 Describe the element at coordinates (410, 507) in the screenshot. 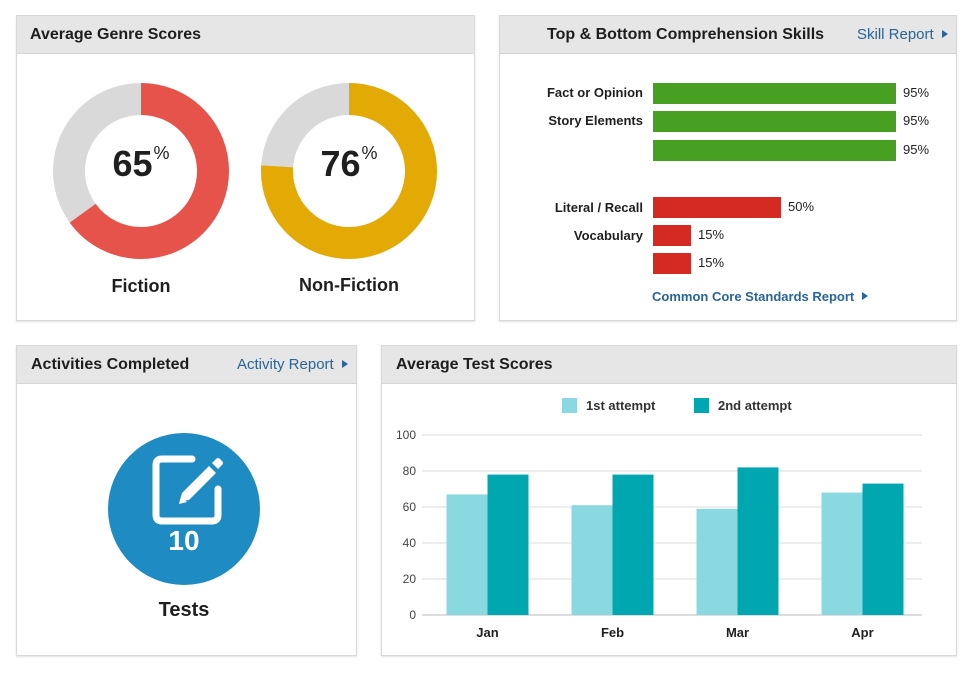

I see `y-tick-label: 60` at that location.